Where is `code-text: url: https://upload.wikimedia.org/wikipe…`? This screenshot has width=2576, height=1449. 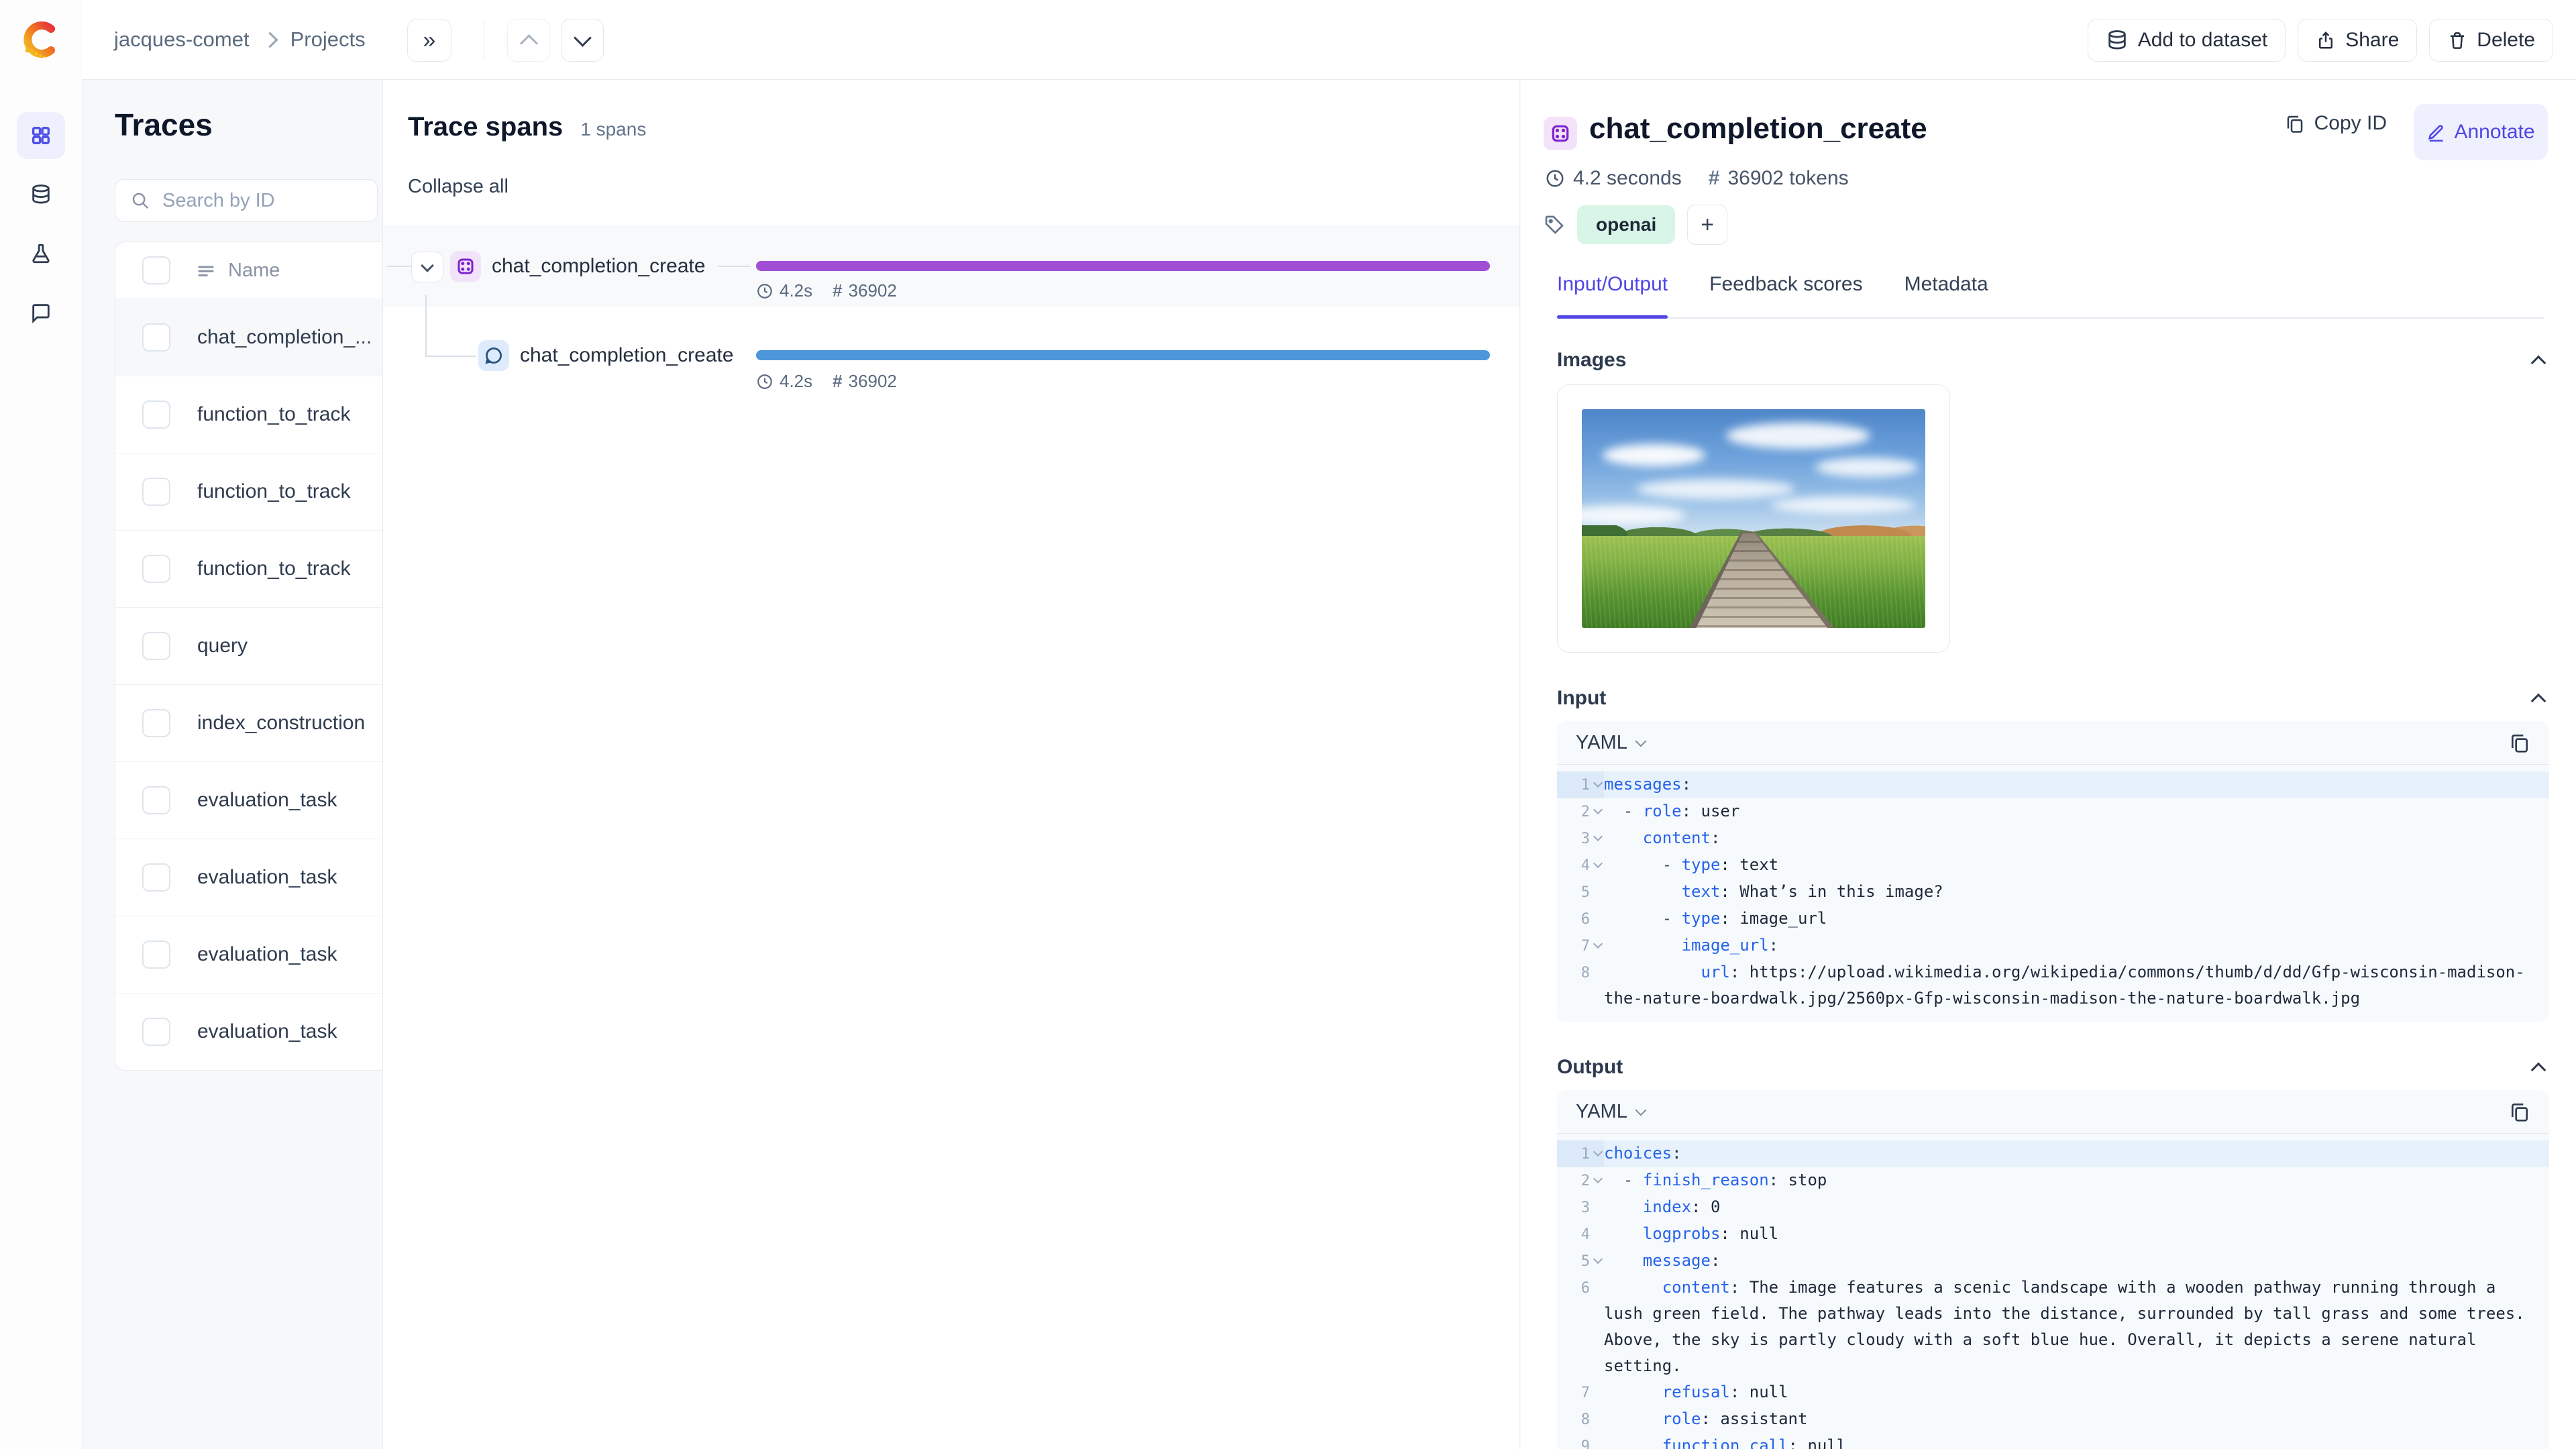 code-text: url: https://upload.wikimedia.org/wikipe… is located at coordinates (2064, 985).